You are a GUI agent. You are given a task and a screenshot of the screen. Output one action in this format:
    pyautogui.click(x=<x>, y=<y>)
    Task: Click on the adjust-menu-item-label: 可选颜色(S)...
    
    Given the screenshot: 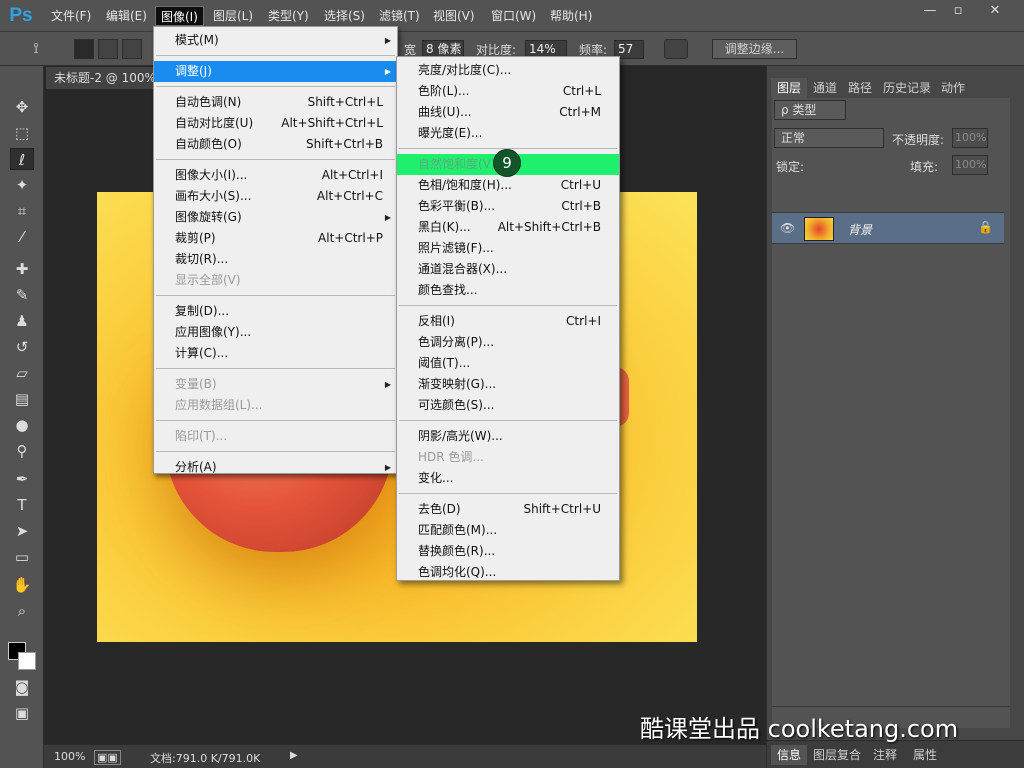 What is the action you would take?
    pyautogui.click(x=456, y=405)
    